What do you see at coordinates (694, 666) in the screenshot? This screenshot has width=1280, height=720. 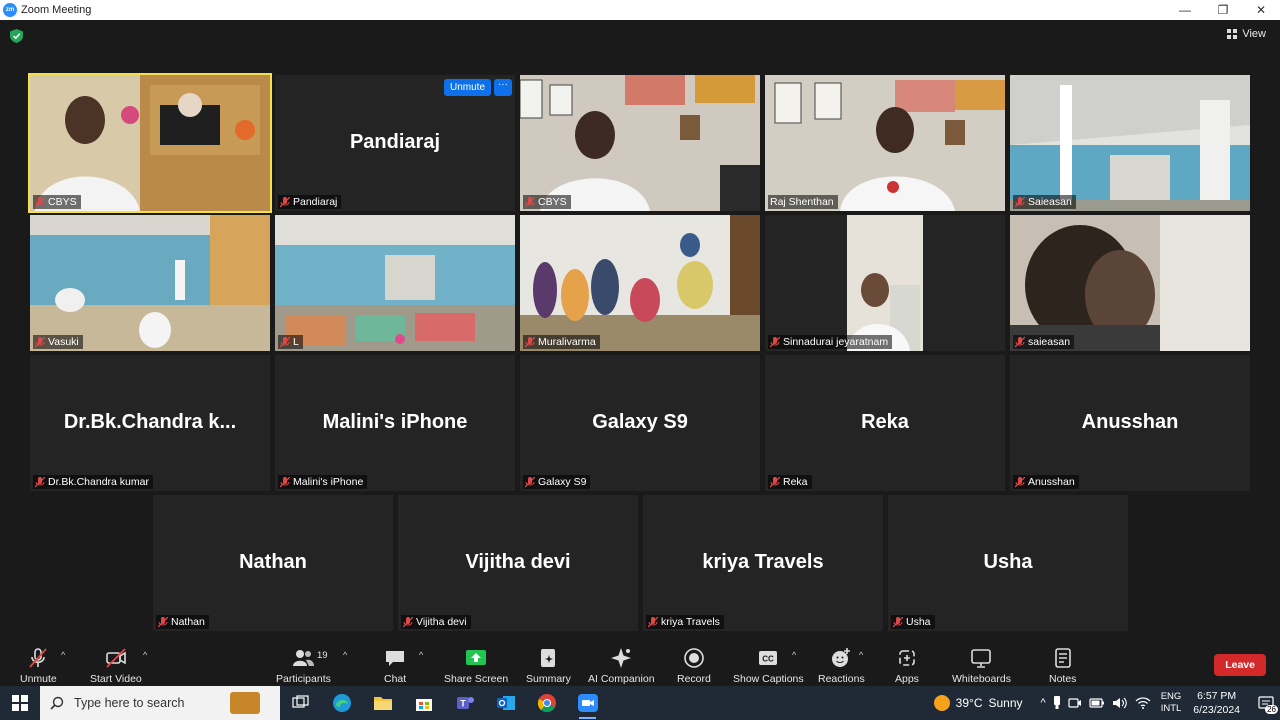 I see `record-button: Record` at bounding box center [694, 666].